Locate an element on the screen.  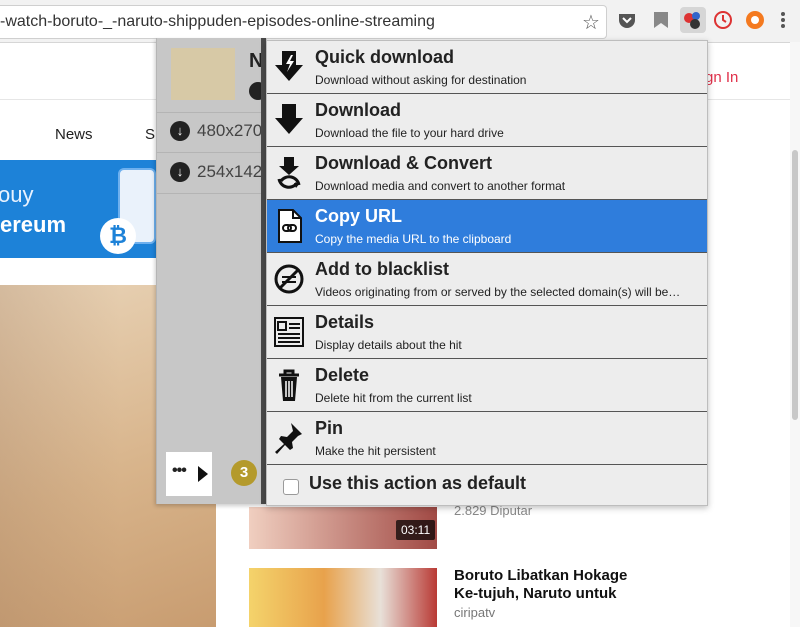
sign-in-link: gn In is located at coordinates (721, 77).